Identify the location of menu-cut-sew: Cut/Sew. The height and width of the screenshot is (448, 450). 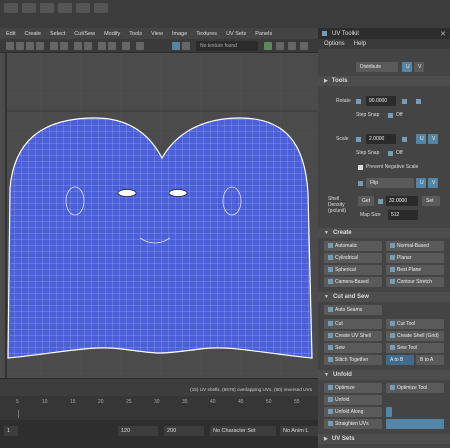
(84, 34).